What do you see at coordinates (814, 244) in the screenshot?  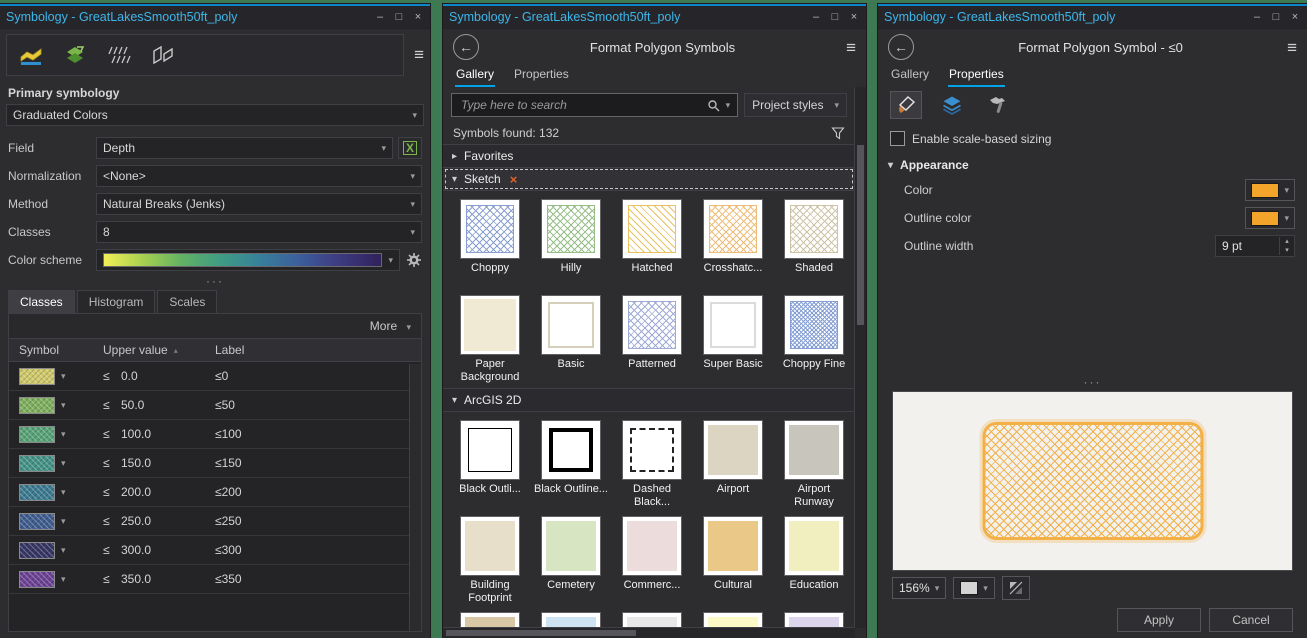 I see `symbol-item: Shaded` at bounding box center [814, 244].